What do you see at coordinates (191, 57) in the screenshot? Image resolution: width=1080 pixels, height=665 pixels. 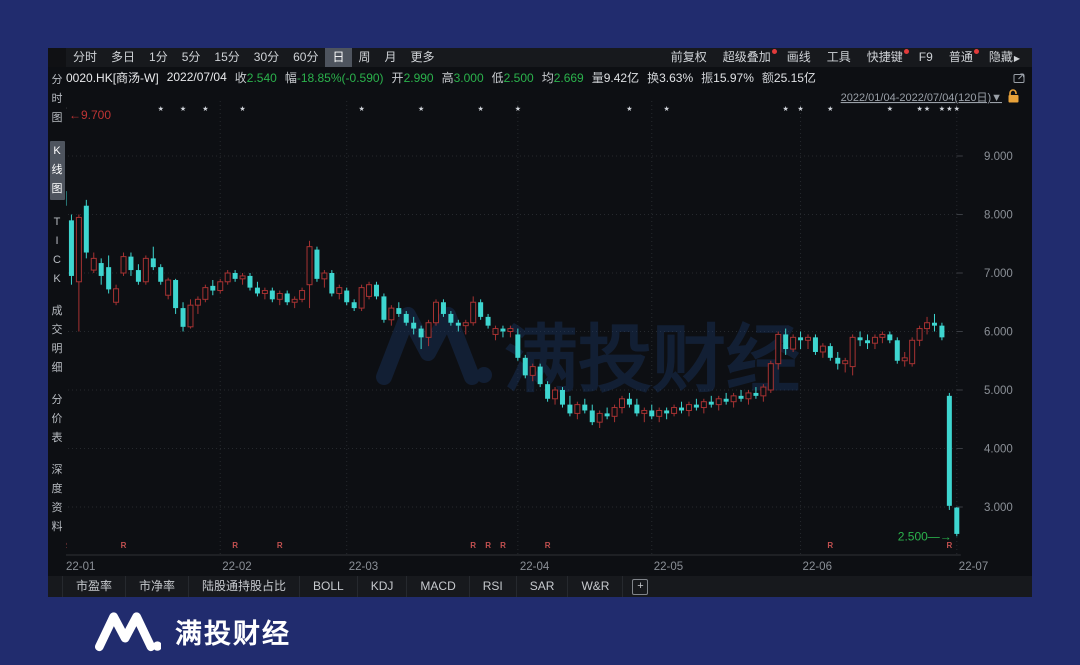 I see `period-tab-5分: 5分` at bounding box center [191, 57].